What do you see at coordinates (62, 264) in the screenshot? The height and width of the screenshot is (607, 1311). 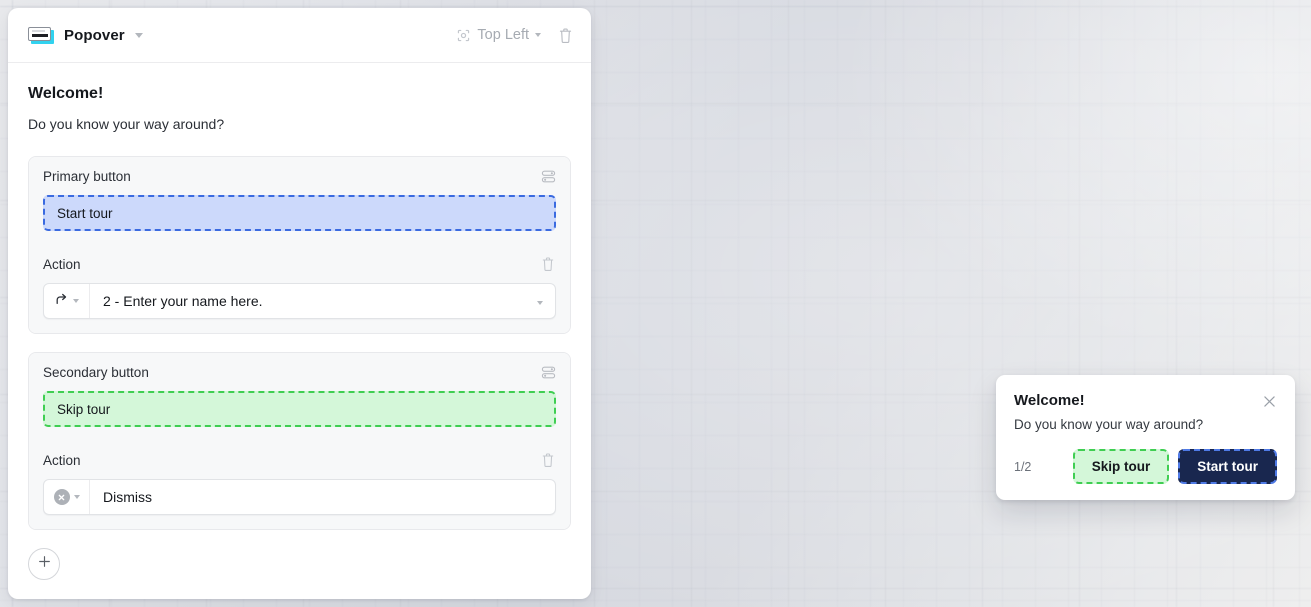 I see `primary-action-label: Action` at bounding box center [62, 264].